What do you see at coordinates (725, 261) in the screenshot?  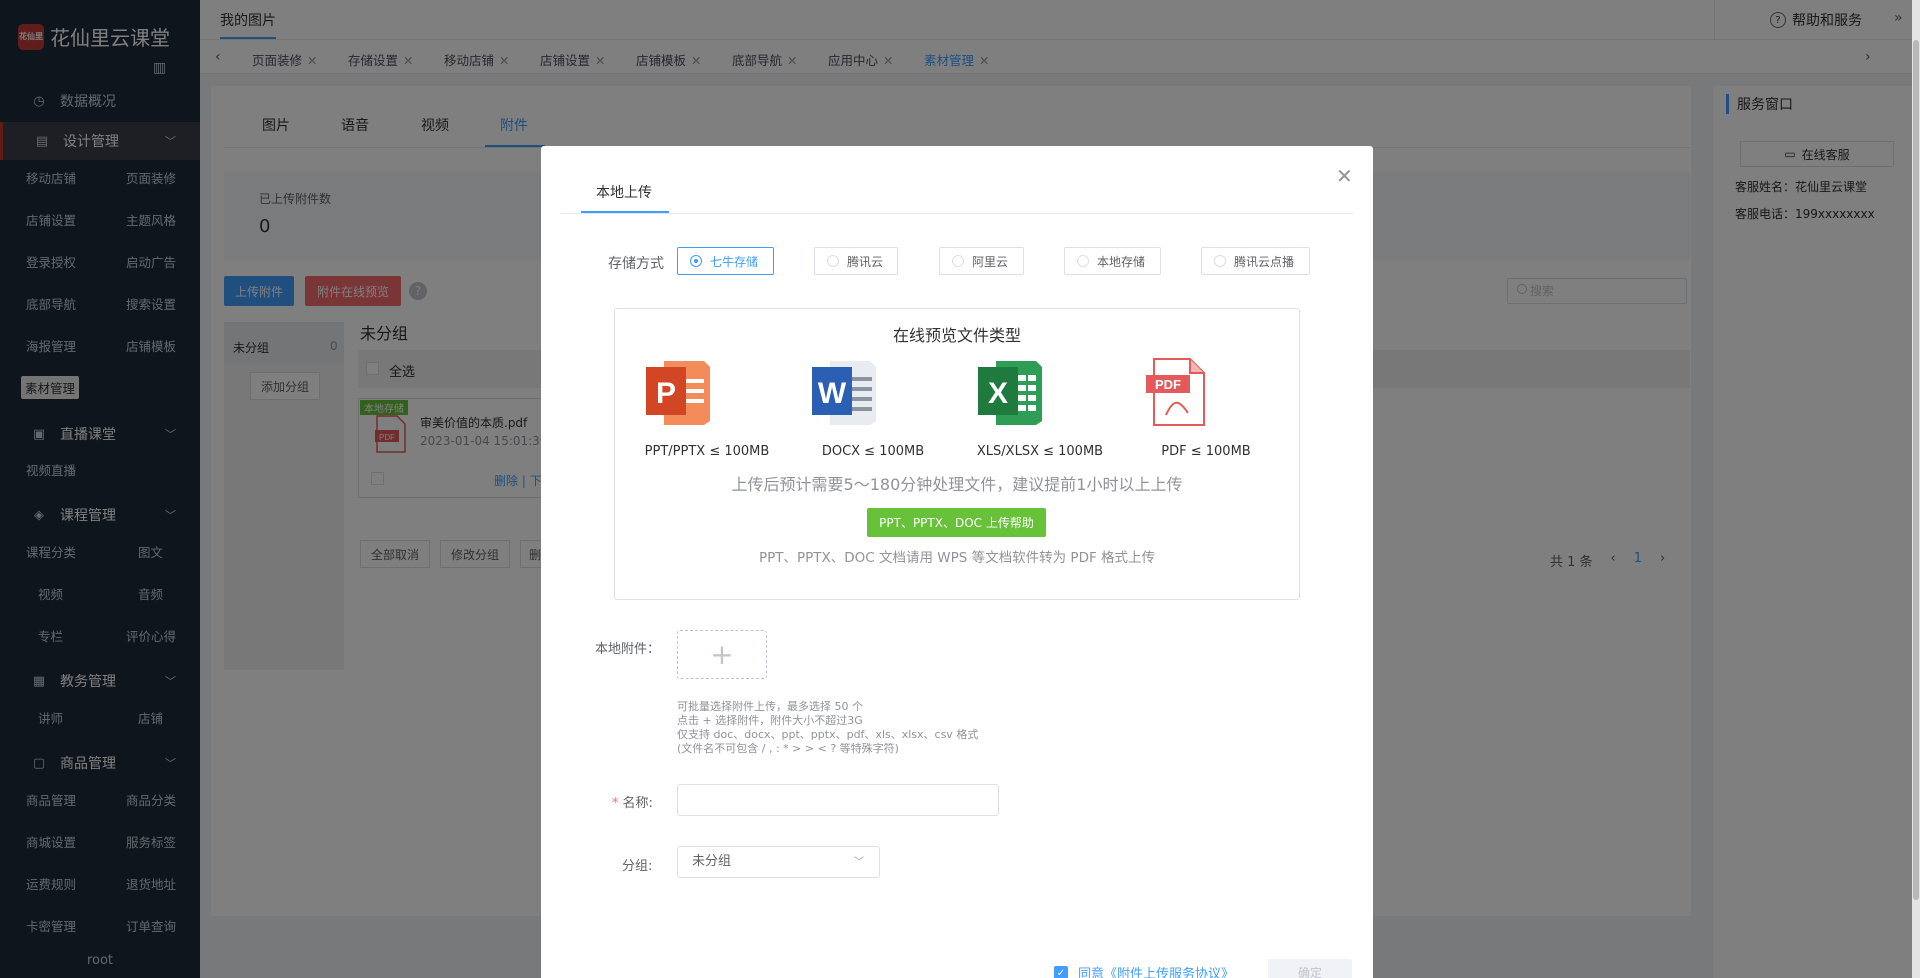 I see `storage-option-qiniu: 七牛存储` at bounding box center [725, 261].